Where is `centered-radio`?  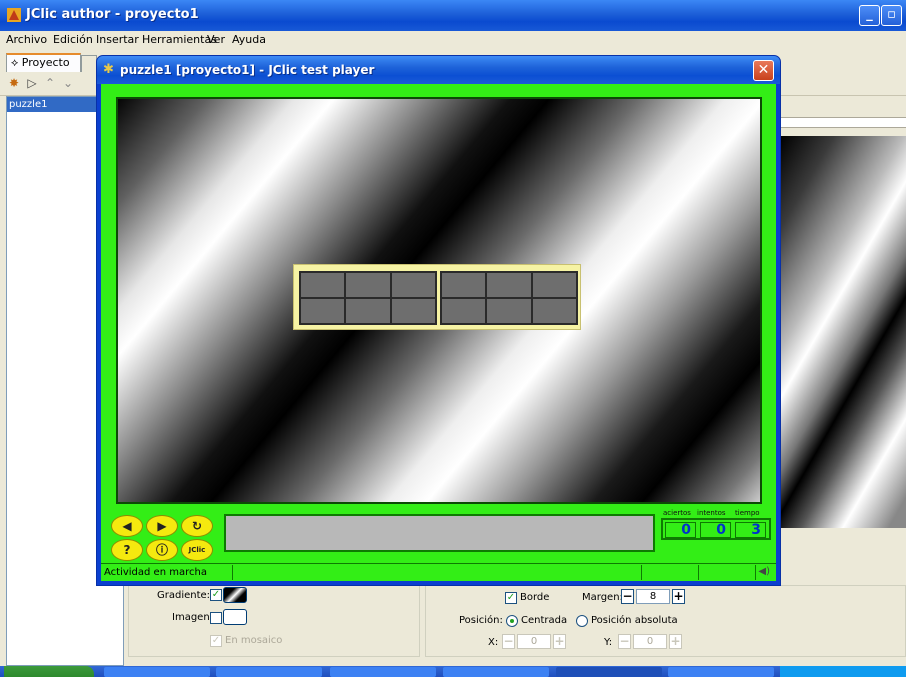
centered-radio is located at coordinates (512, 621).